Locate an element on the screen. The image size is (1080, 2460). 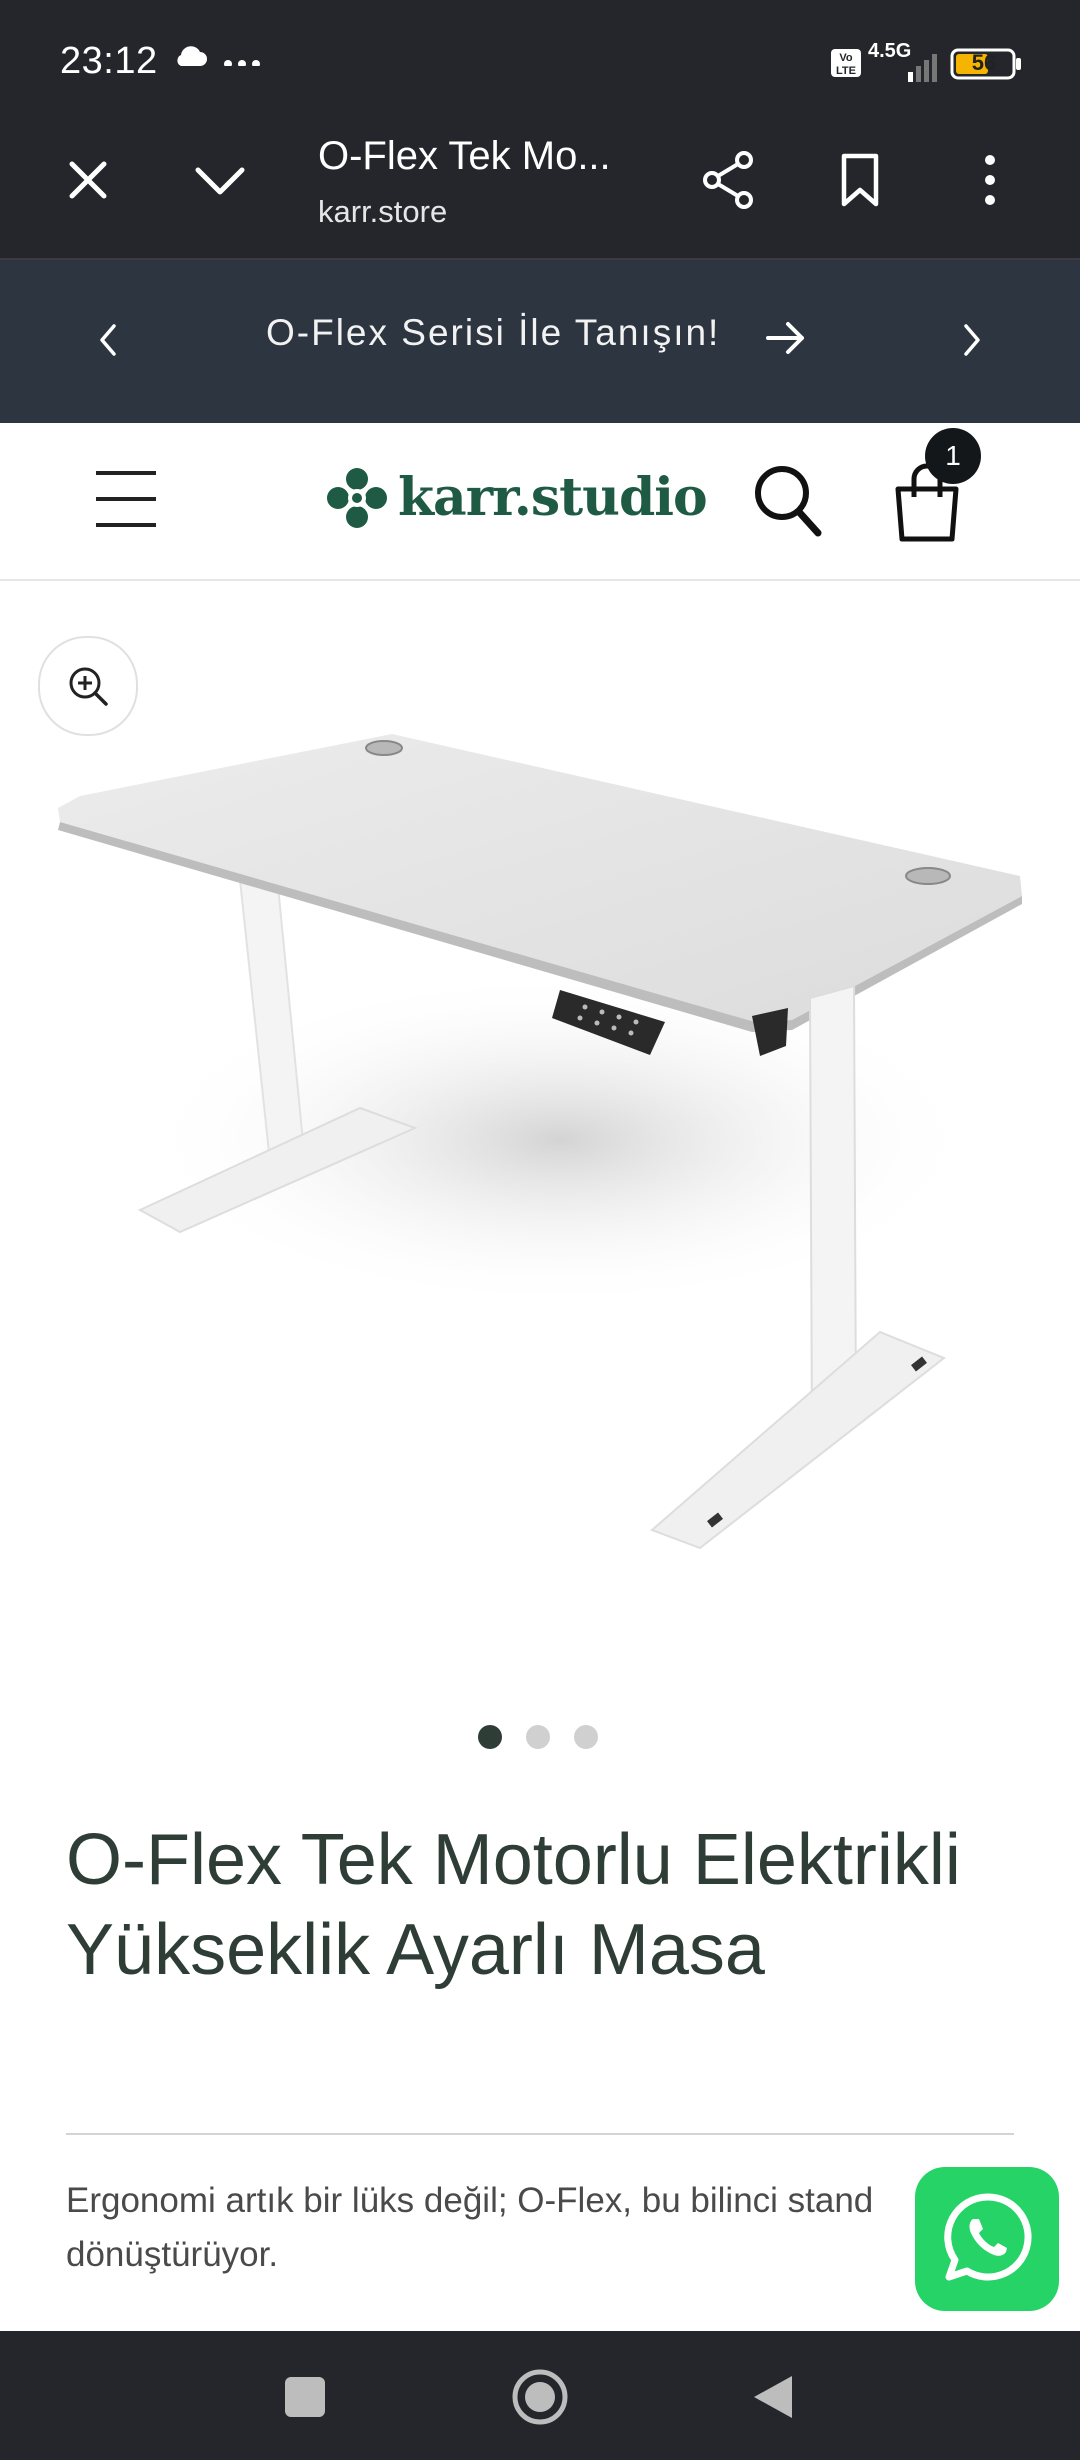
hamburger-menu-icon is located at coordinates (126, 501).